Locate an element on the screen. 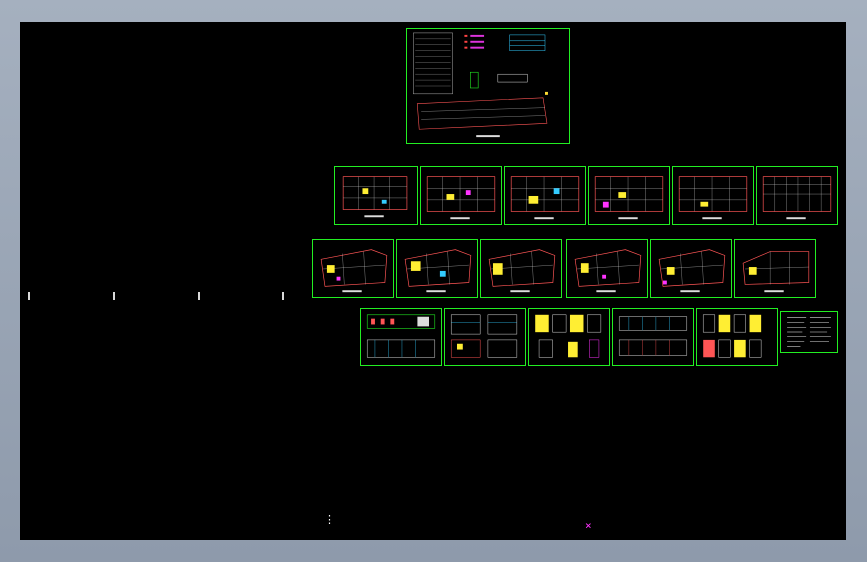 The height and width of the screenshot is (562, 867). notes-sheet is located at coordinates (809, 332).